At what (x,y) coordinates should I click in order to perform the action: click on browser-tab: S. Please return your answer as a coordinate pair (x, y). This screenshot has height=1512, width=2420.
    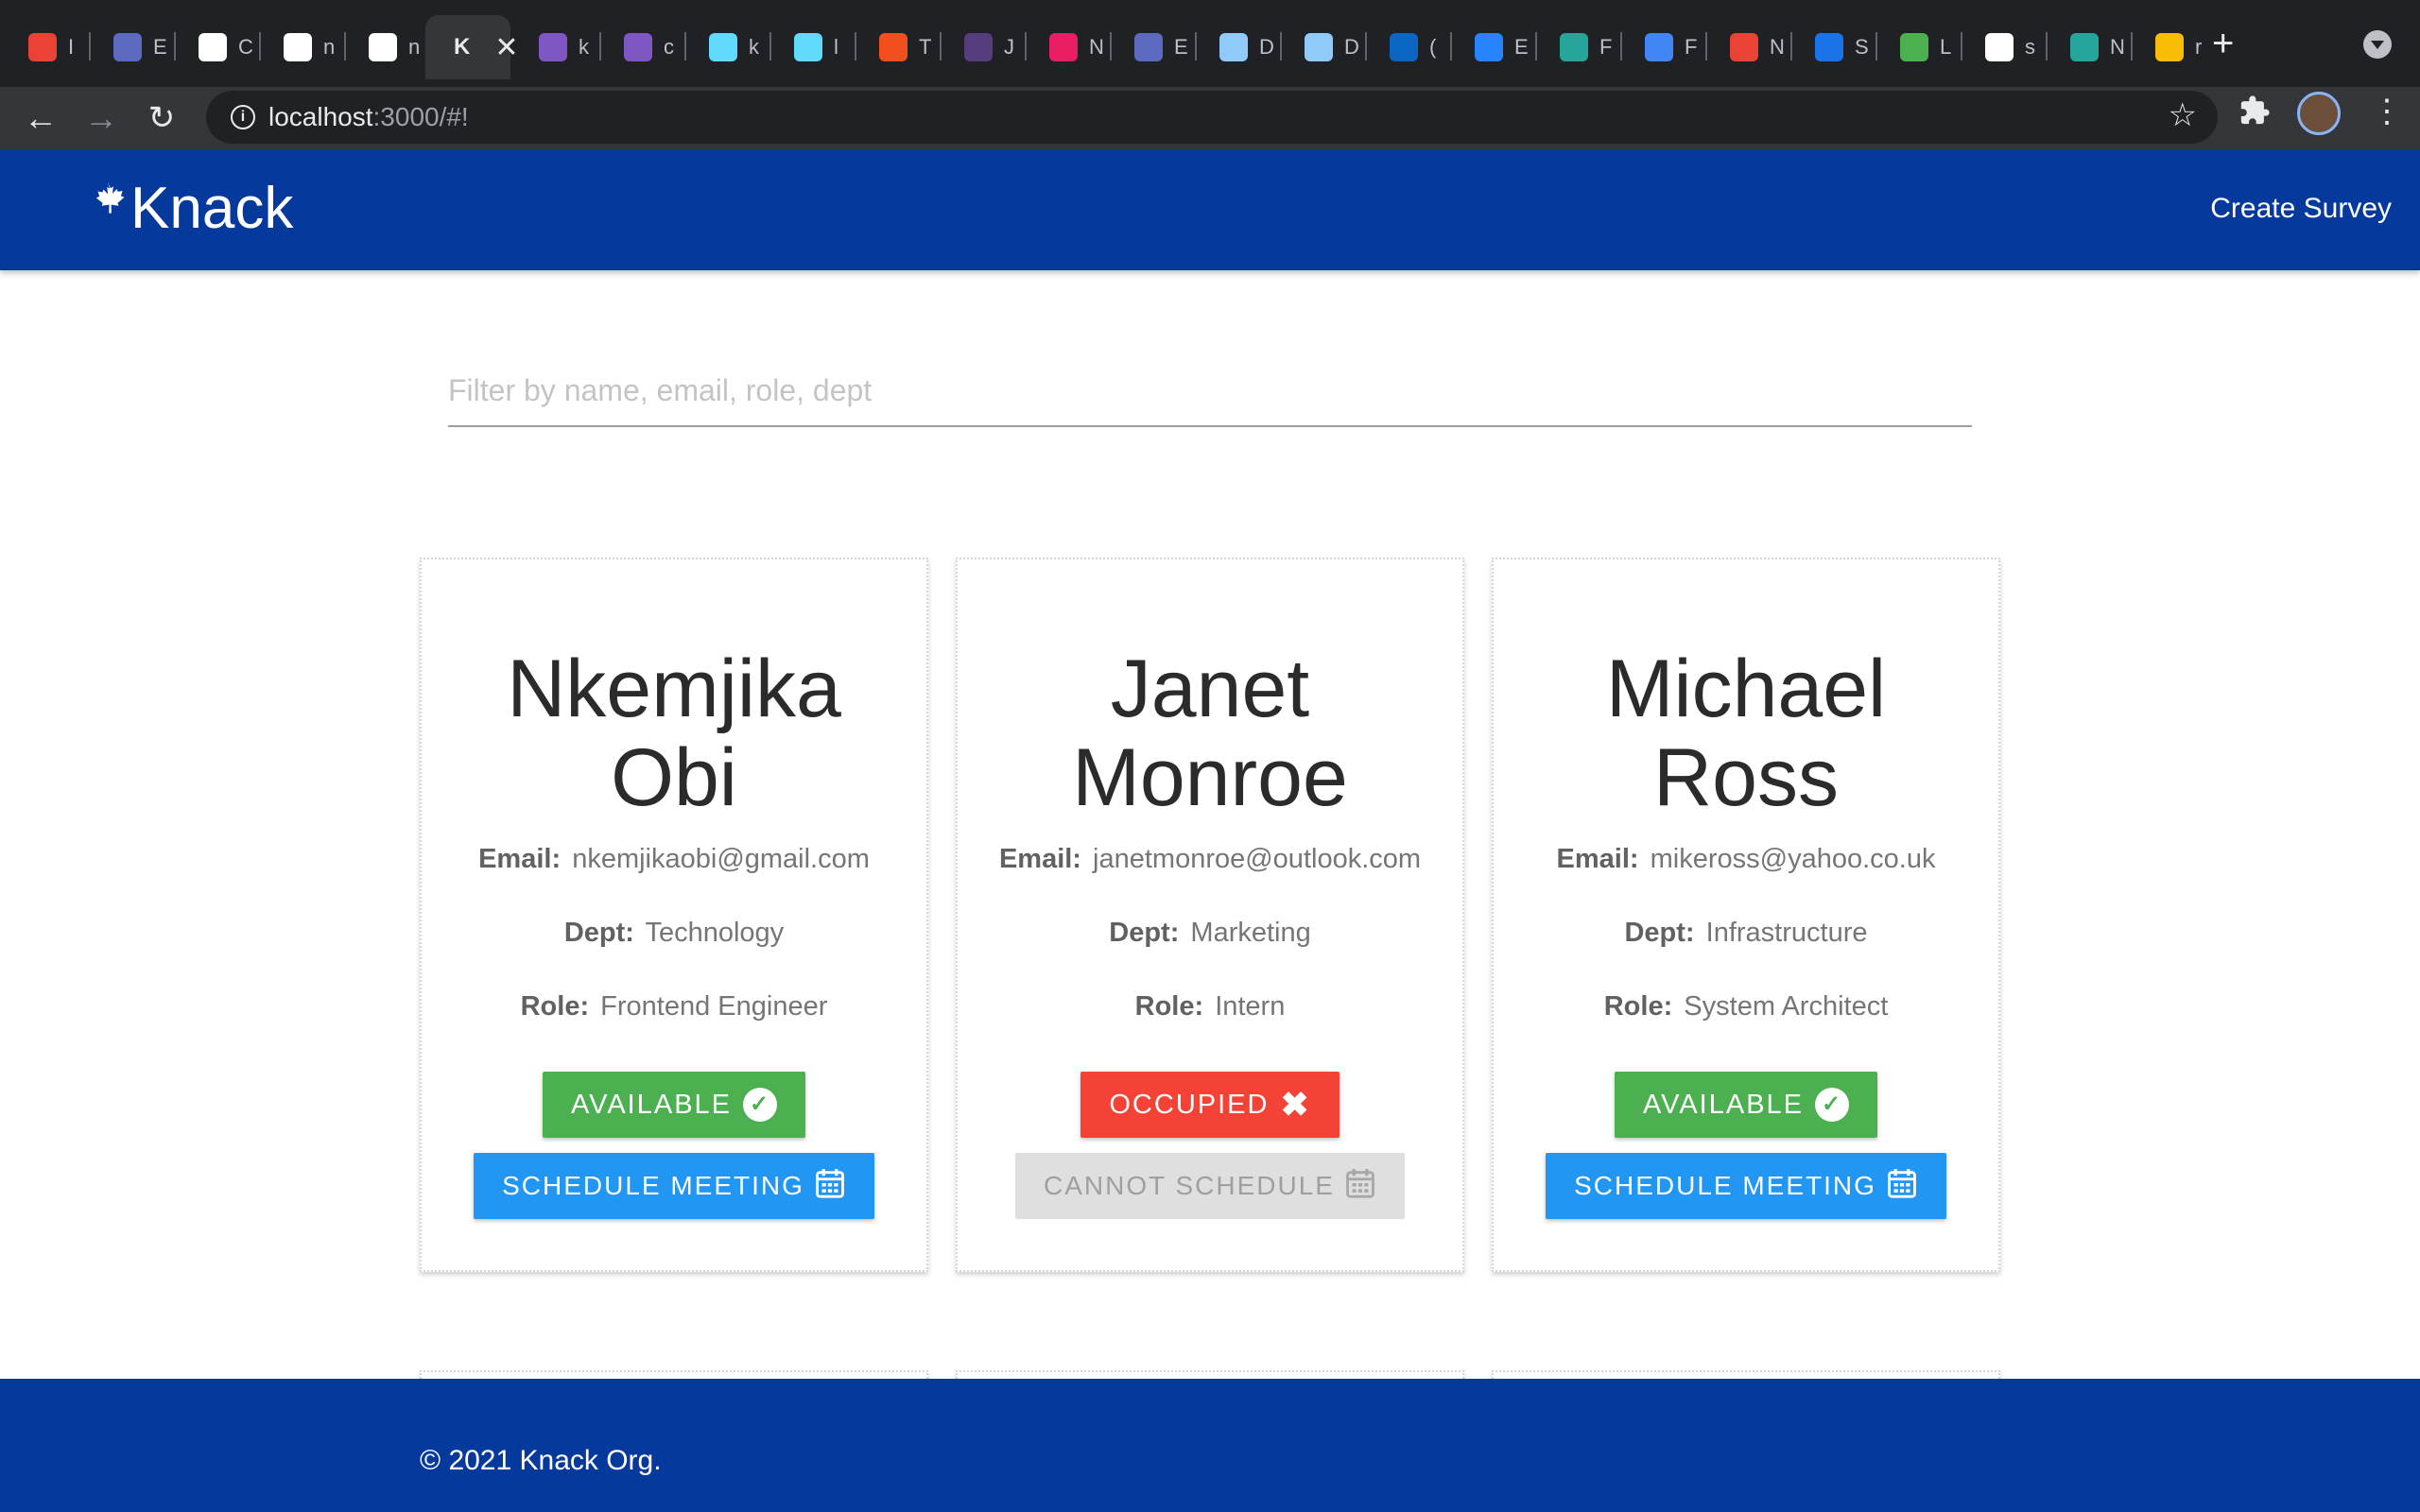
    Looking at the image, I should click on (1828, 47).